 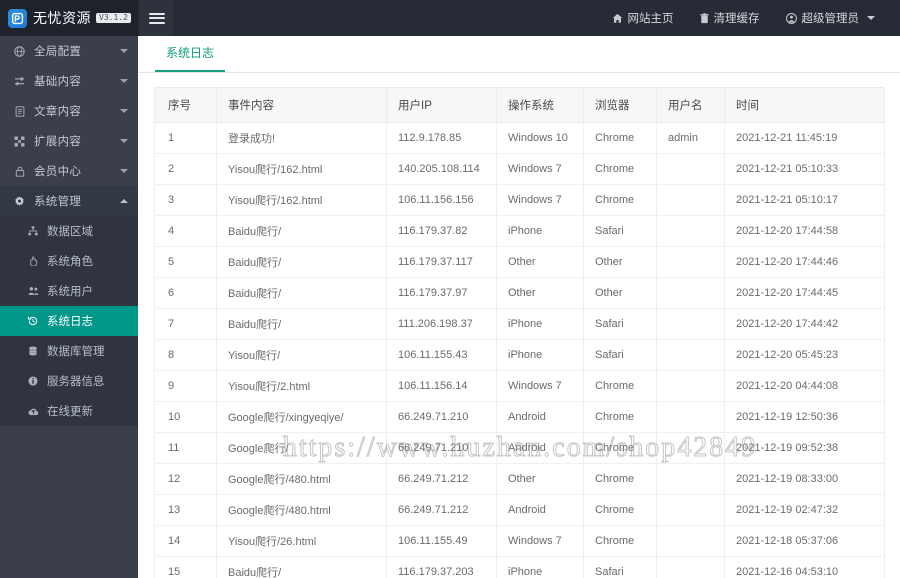 What do you see at coordinates (804, 200) in the screenshot?
I see `cell-time: 2021-12-21 05:10:17` at bounding box center [804, 200].